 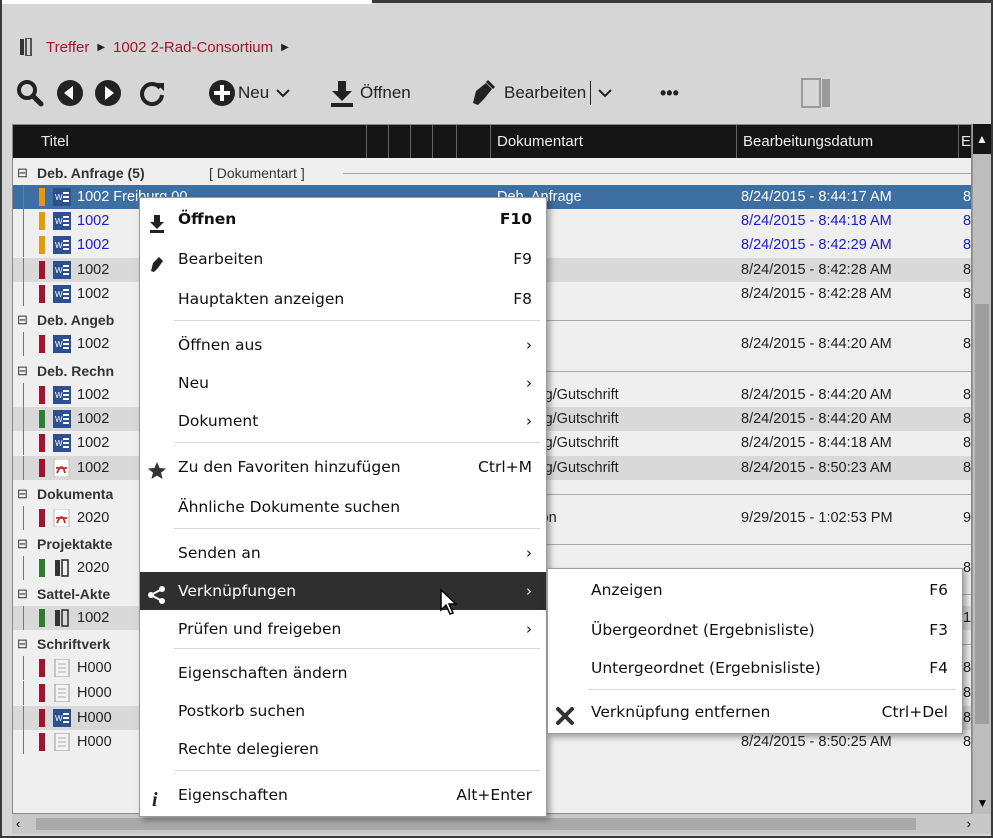 What do you see at coordinates (343, 553) in the screenshot?
I see `menu-item-senden-an: Senden an ›` at bounding box center [343, 553].